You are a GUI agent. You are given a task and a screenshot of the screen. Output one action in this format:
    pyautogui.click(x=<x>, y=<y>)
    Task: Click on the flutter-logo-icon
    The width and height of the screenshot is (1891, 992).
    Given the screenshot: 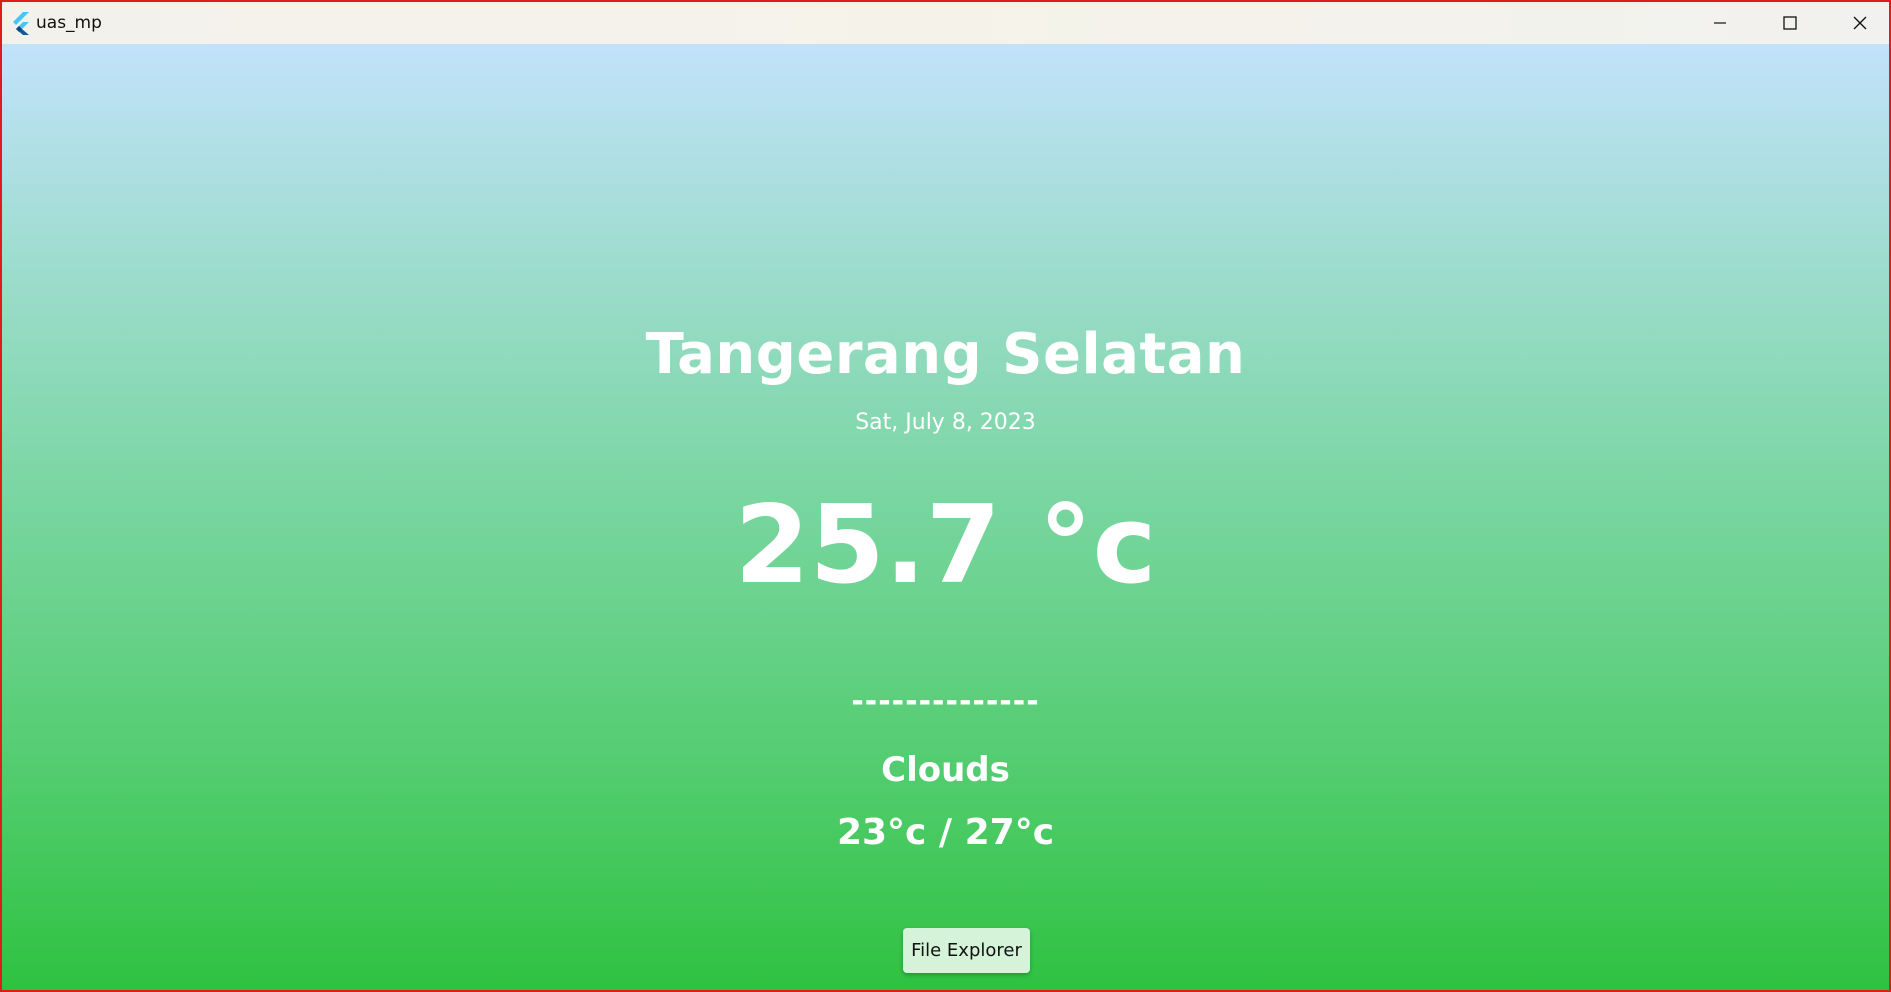 What is the action you would take?
    pyautogui.click(x=21, y=23)
    